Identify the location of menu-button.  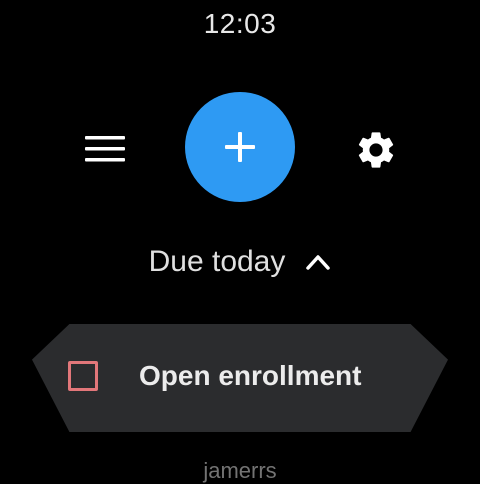
(105, 149).